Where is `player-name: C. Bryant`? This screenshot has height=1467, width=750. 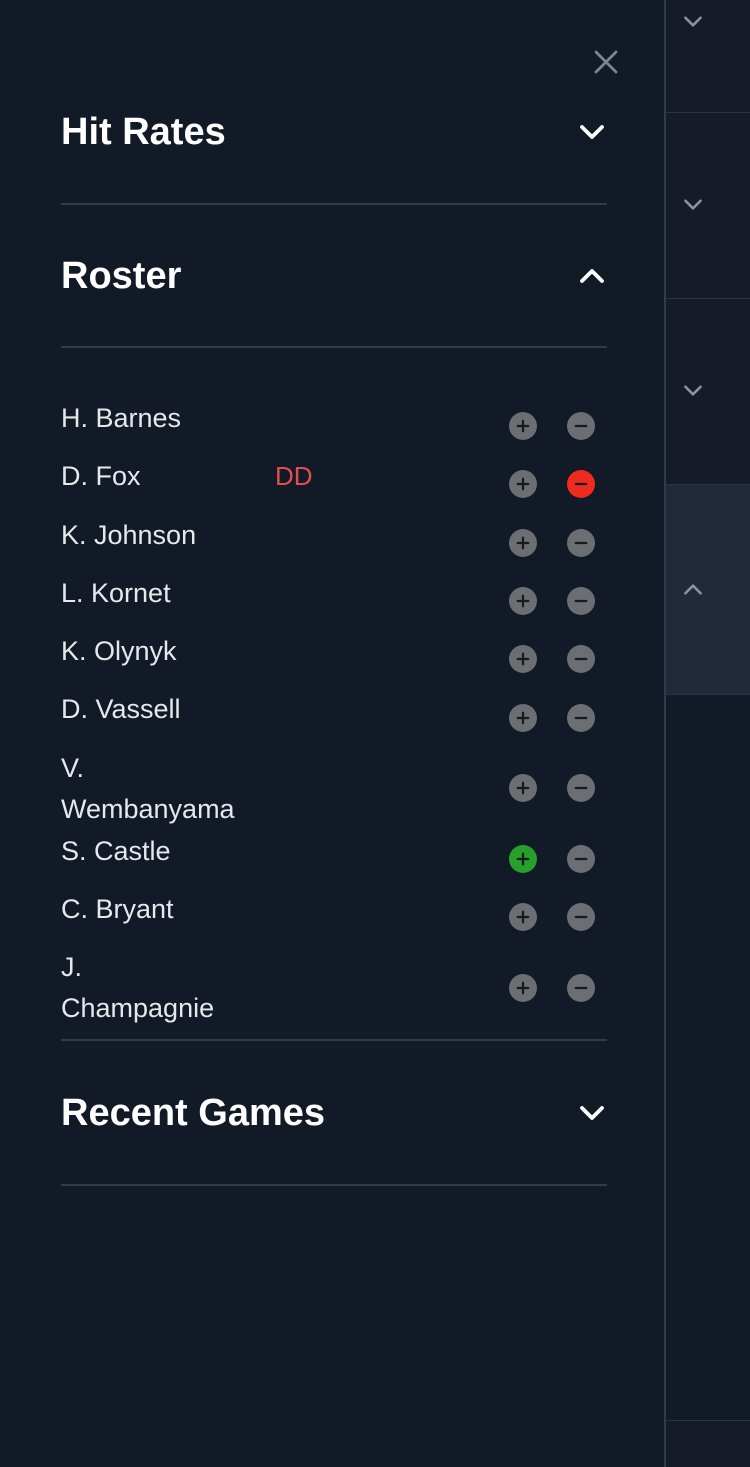
player-name: C. Bryant is located at coordinates (117, 909).